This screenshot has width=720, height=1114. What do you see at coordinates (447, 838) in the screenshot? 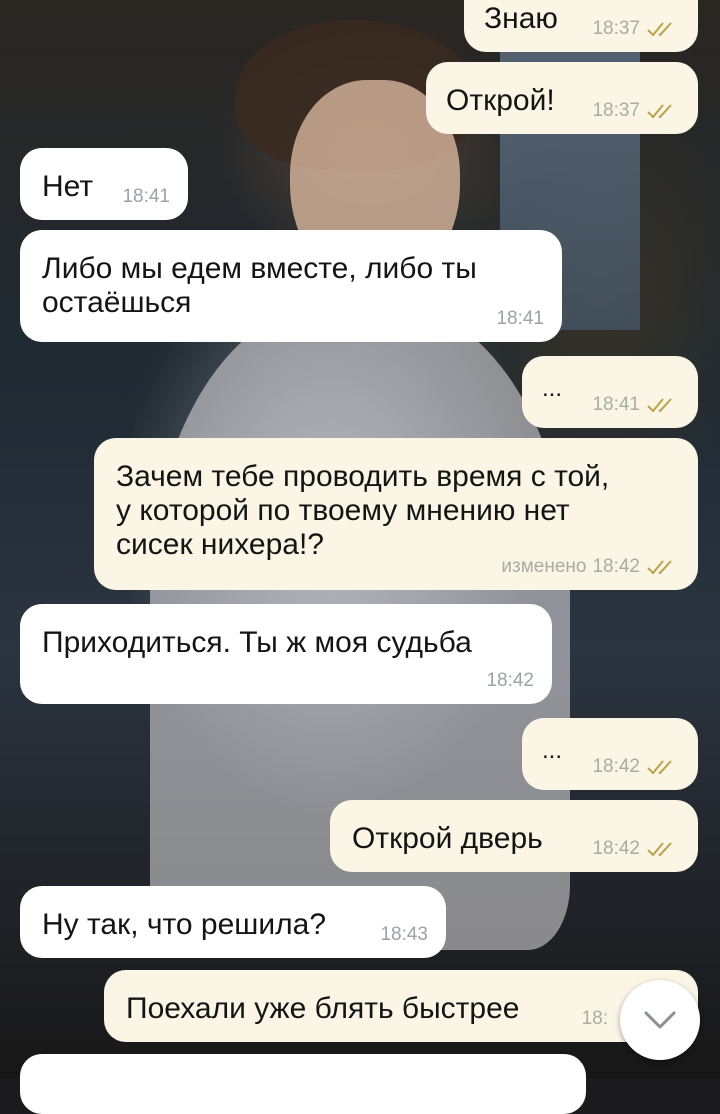
I see `message-text: Открой дверь` at bounding box center [447, 838].